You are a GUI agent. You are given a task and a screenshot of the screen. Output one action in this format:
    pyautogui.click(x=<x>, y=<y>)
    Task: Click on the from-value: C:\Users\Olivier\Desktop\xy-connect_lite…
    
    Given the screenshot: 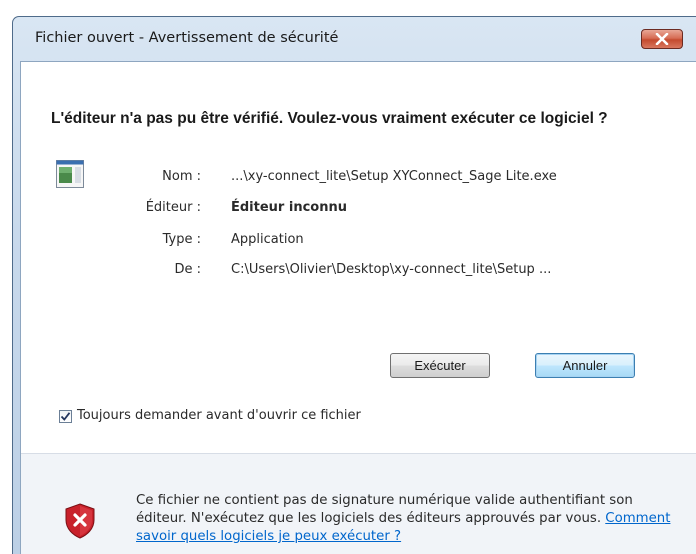 What is the action you would take?
    pyautogui.click(x=391, y=269)
    